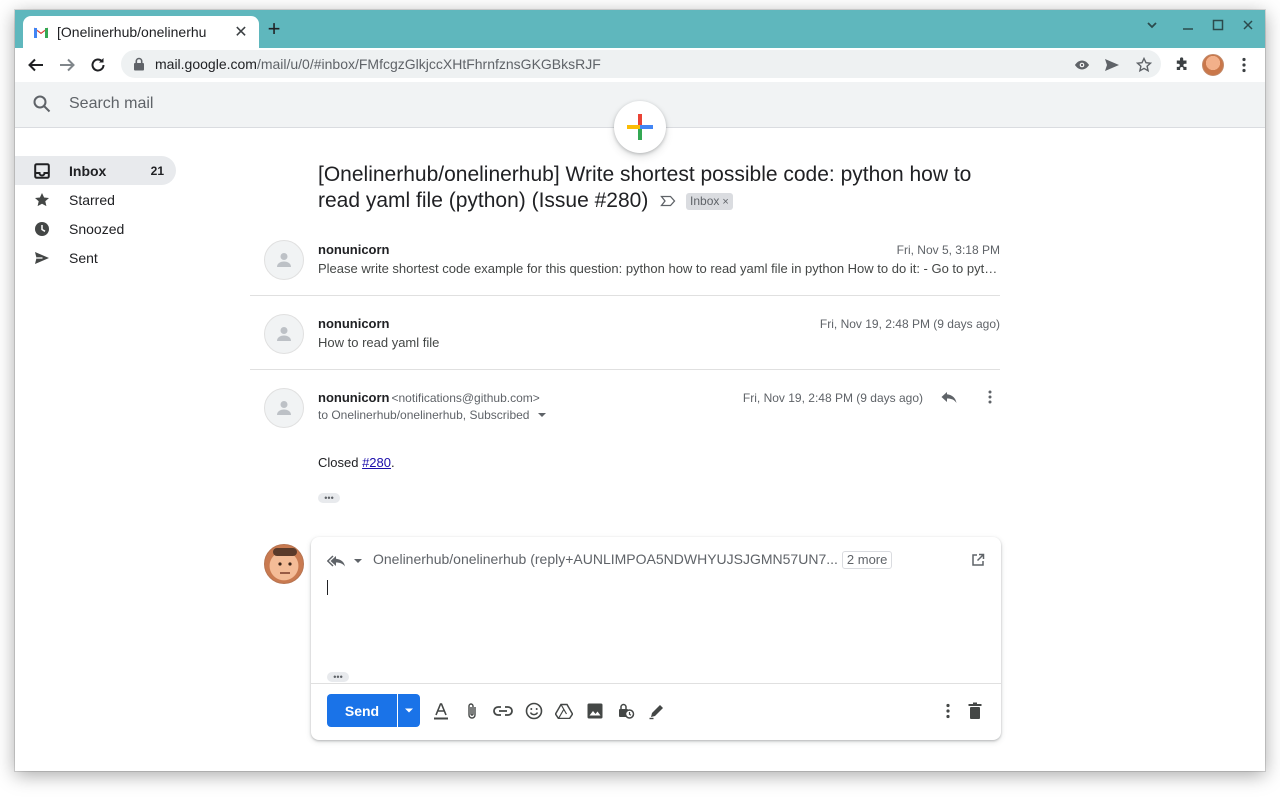 Image resolution: width=1280 pixels, height=800 pixels. What do you see at coordinates (98, 65) in the screenshot?
I see `reload-icon` at bounding box center [98, 65].